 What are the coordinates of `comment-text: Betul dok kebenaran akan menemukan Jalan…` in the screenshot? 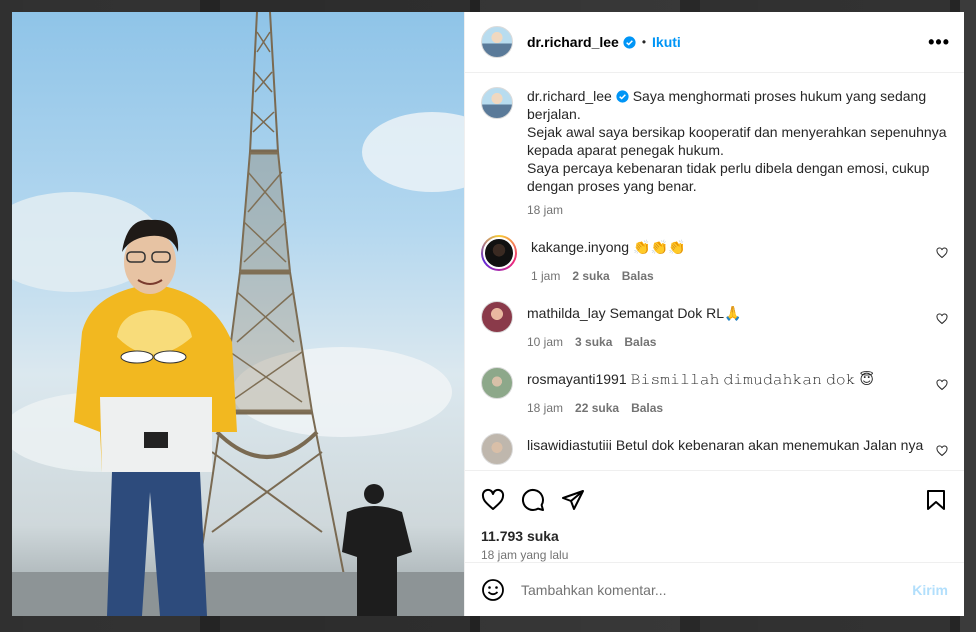 It's located at (769, 445).